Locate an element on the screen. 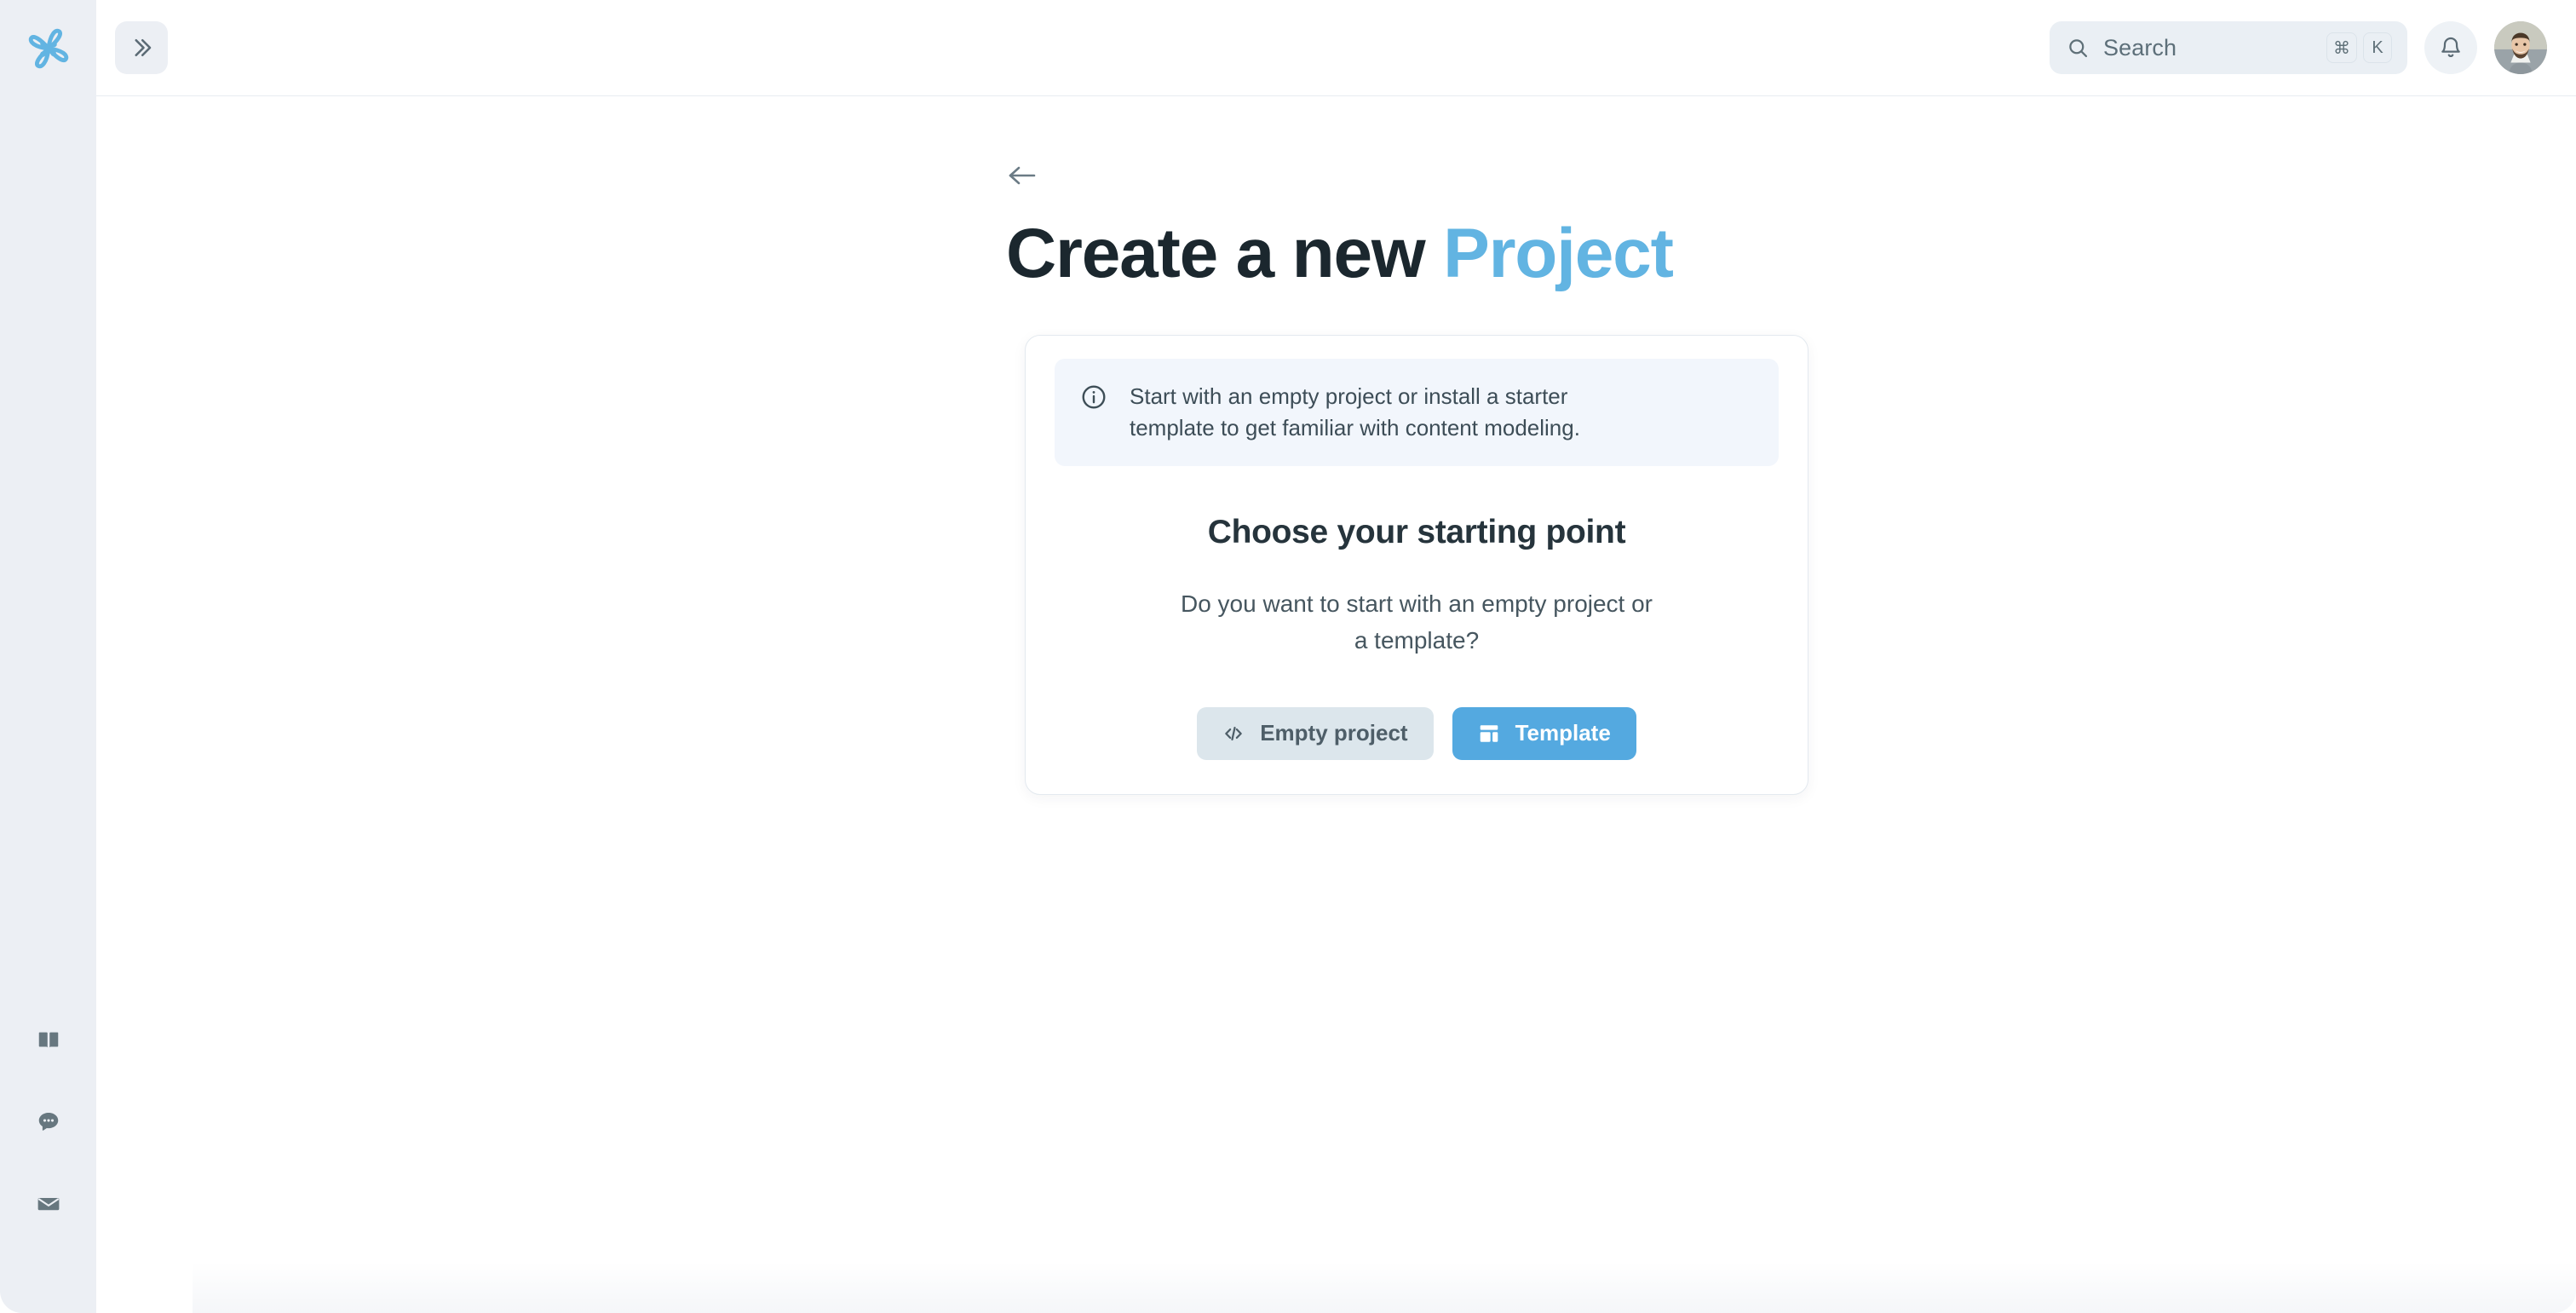 The image size is (2576, 1313). search-input: Search ⌘ K is located at coordinates (2228, 47).